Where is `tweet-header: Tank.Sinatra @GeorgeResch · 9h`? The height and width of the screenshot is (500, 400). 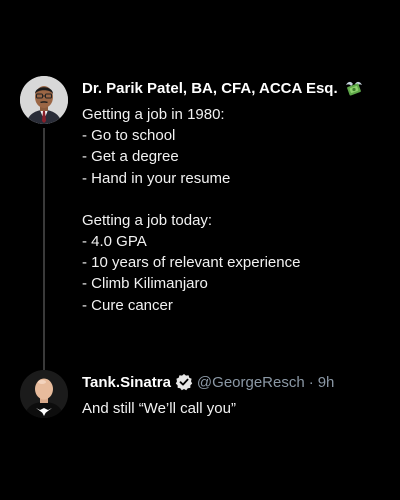 tweet-header: Tank.Sinatra @GeorgeResch · 9h is located at coordinates (235, 382).